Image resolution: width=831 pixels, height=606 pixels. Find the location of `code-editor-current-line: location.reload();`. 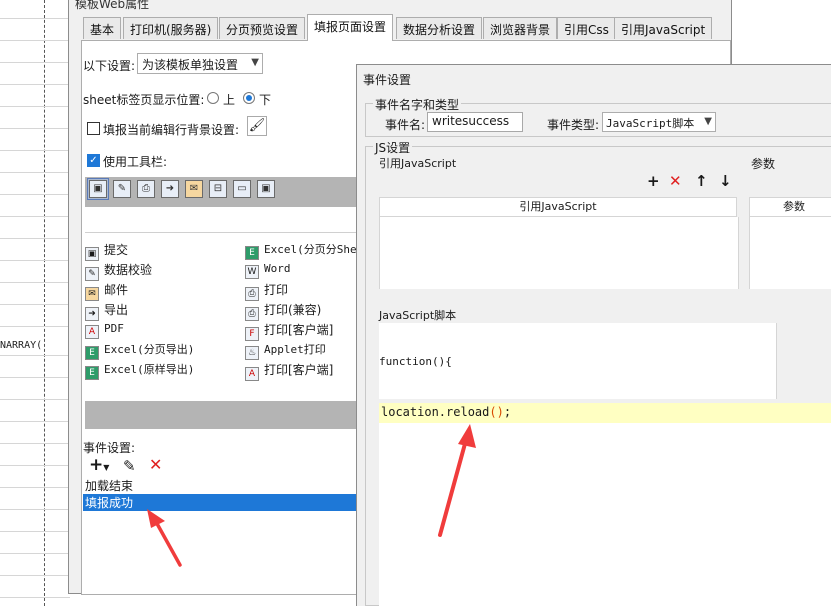

code-editor-current-line: location.reload(); is located at coordinates (605, 413).